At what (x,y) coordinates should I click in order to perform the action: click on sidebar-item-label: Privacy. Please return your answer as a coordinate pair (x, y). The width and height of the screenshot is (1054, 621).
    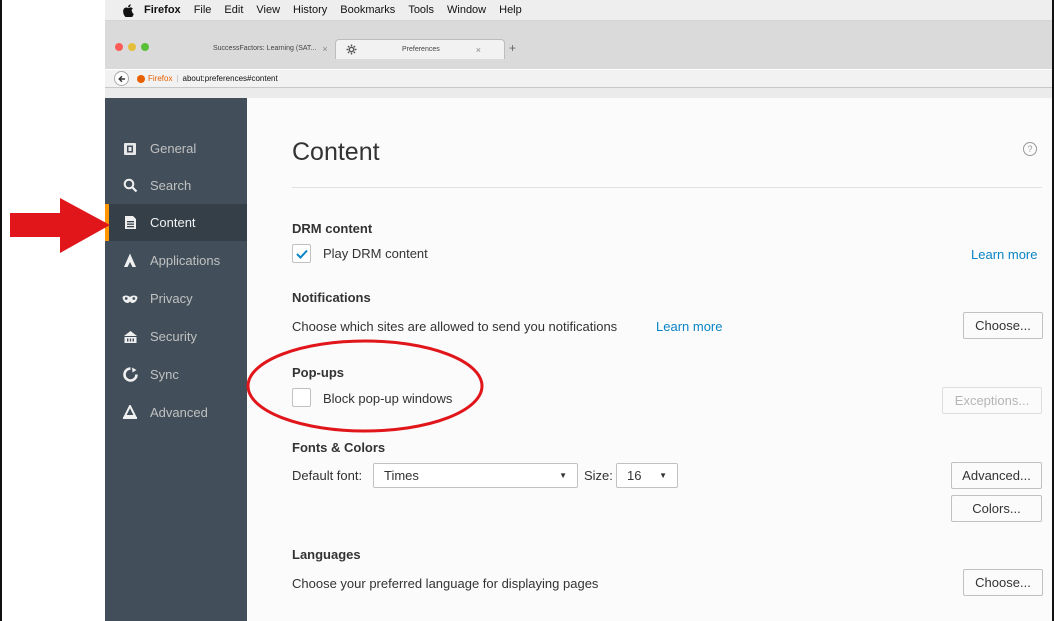
    Looking at the image, I should click on (171, 298).